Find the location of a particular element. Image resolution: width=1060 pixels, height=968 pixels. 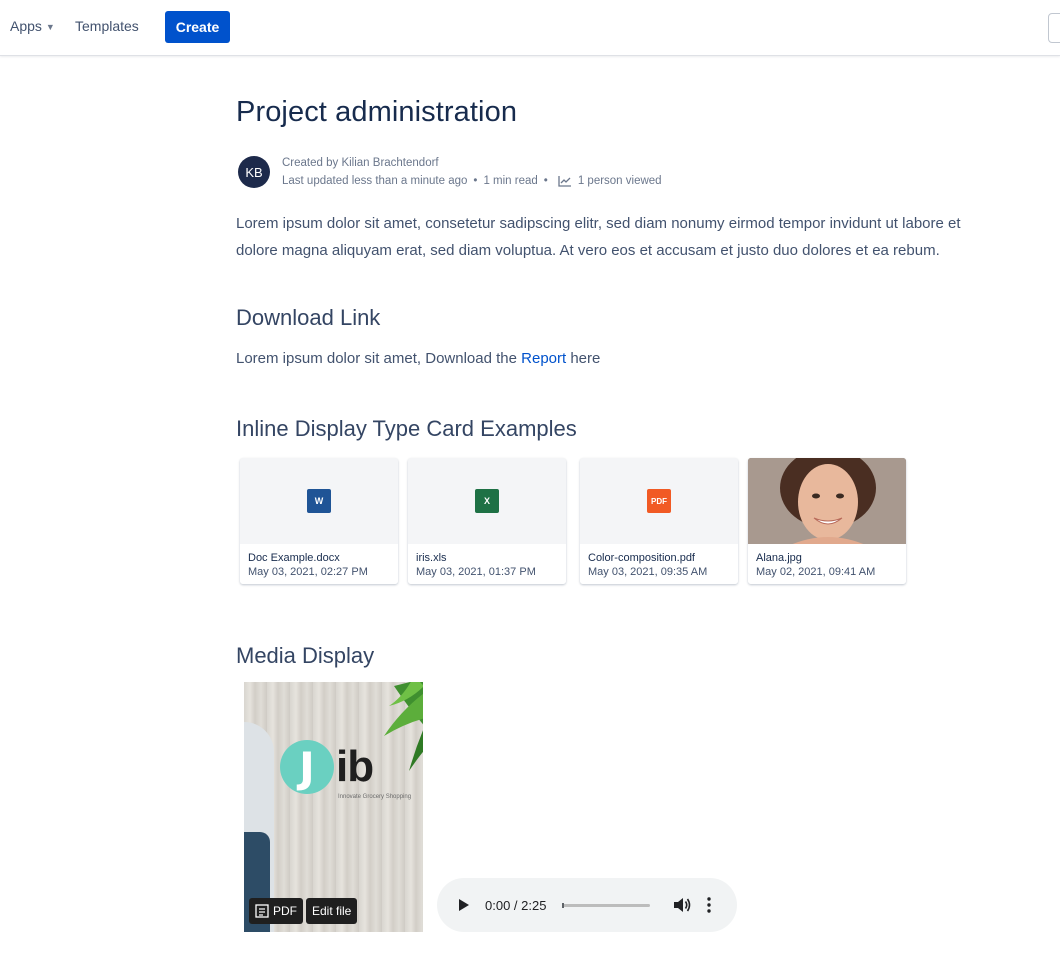

pdf-badge-label: PDF is located at coordinates (285, 911).